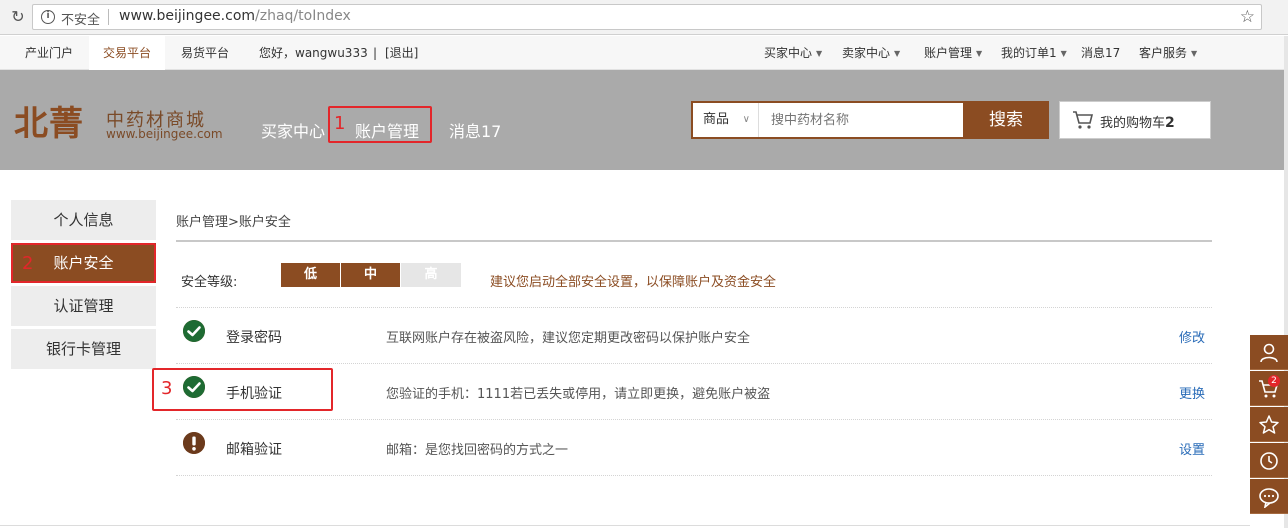 Image resolution: width=1288 pixels, height=528 pixels. What do you see at coordinates (167, 388) in the screenshot?
I see `annotation-number-3: 3` at bounding box center [167, 388].